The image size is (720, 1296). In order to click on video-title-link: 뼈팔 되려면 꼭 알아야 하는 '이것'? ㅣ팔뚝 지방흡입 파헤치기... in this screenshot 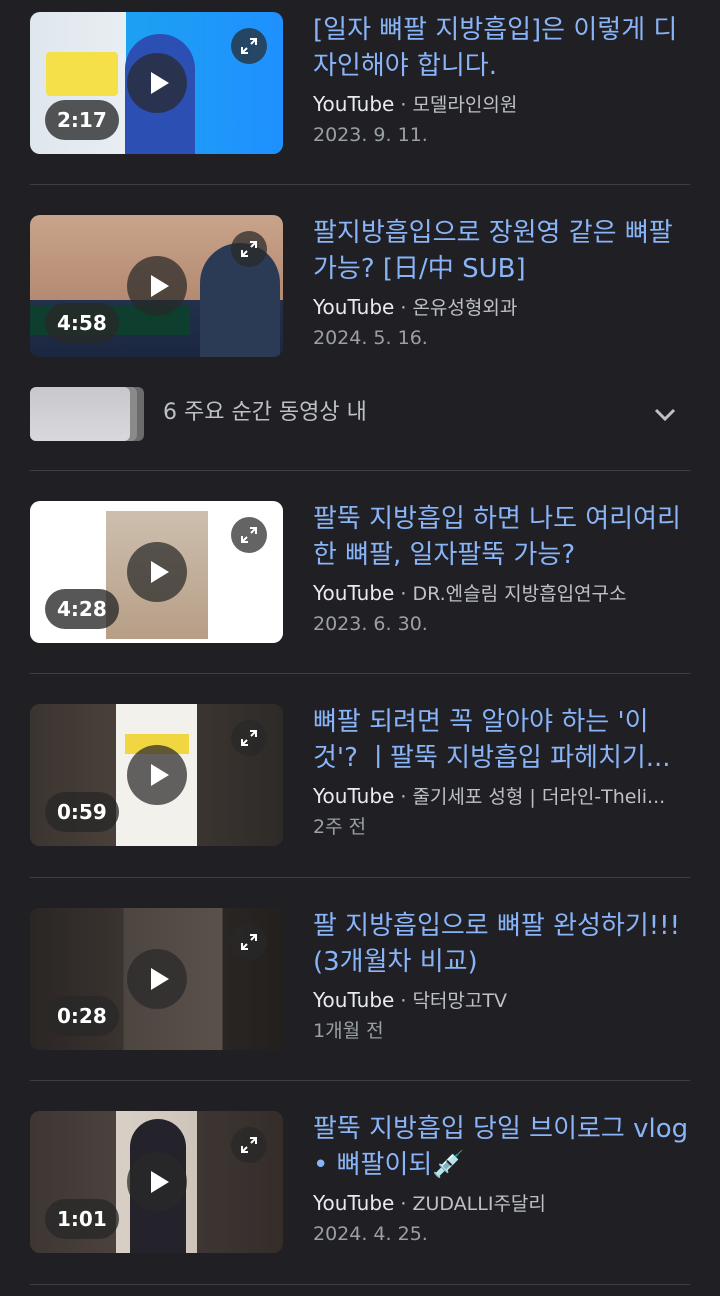, I will do `click(501, 740)`.